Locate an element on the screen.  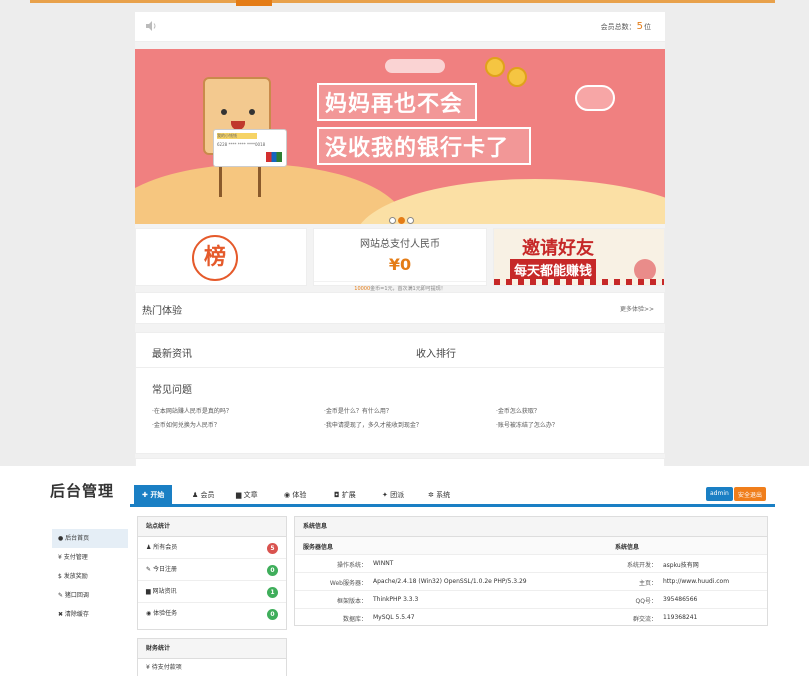
faq-item: ·账号被冻结了怎么办？ is located at coordinates (527, 424).